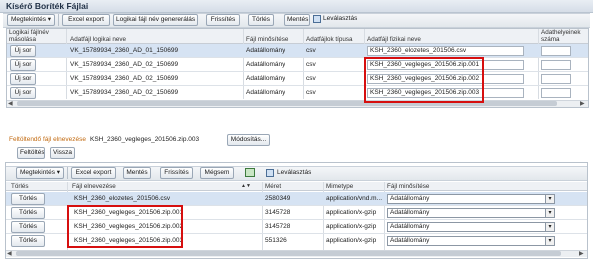 The height and width of the screenshot is (269, 593). Describe the element at coordinates (47, 6) in the screenshot. I see `panel-title: Kísérő Boríték Fájlai` at that location.